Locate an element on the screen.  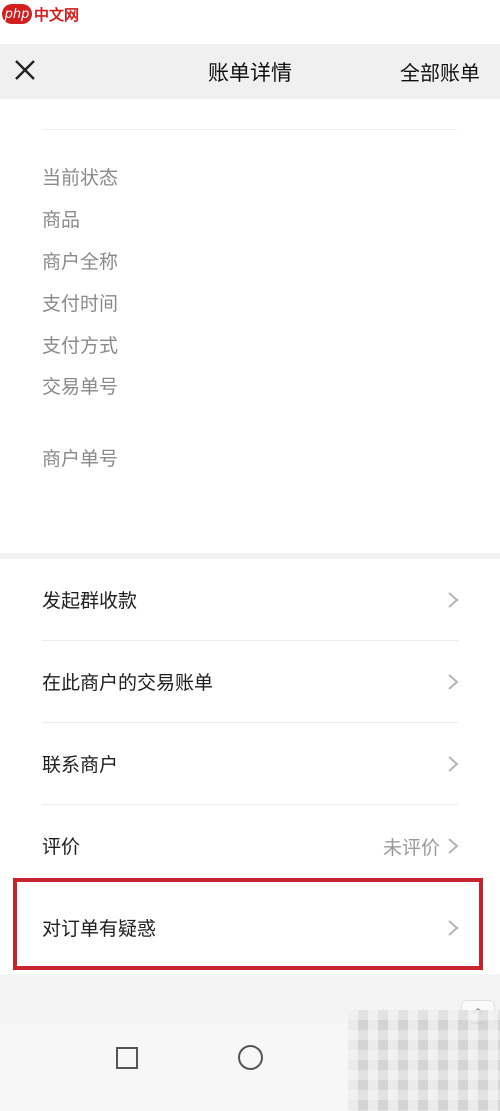
label-pay-time: 支付时间 is located at coordinates (80, 304).